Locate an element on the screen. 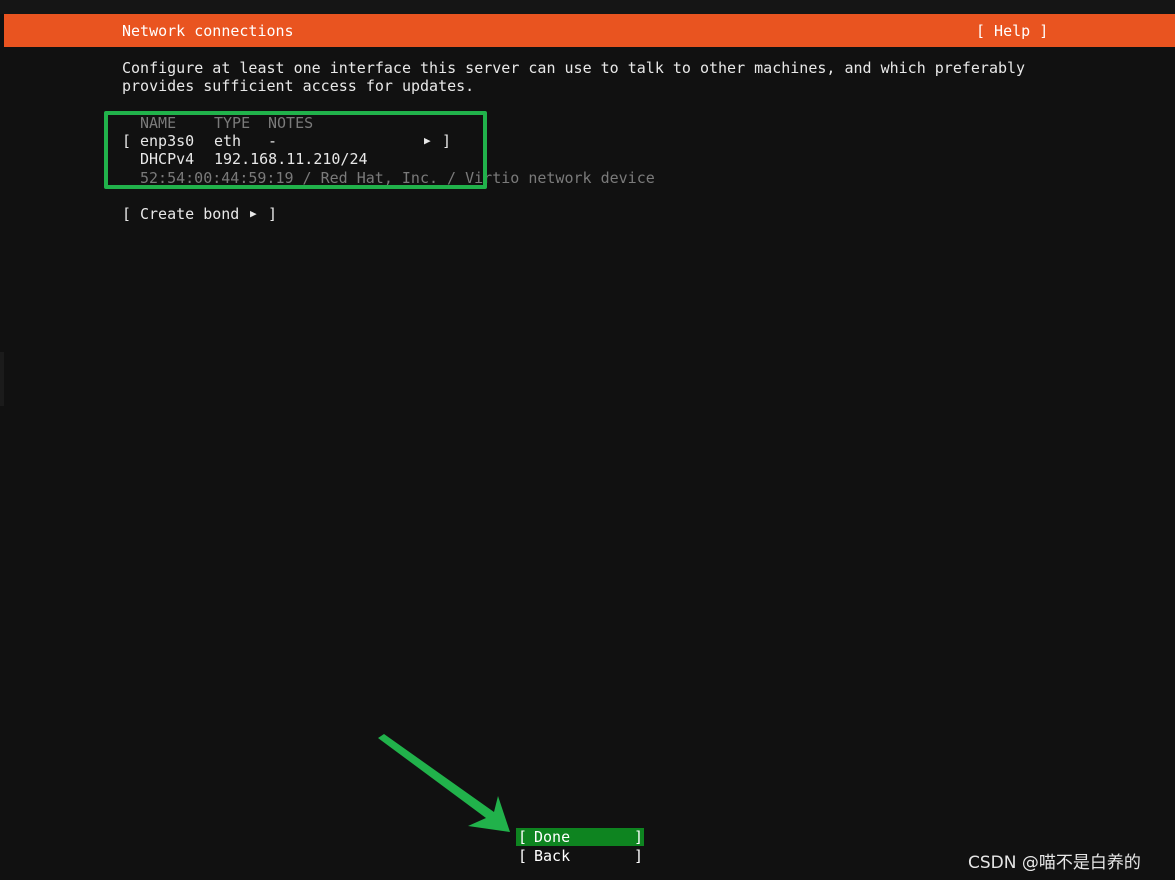 The height and width of the screenshot is (880, 1175). back-button: [ Back ] is located at coordinates (580, 856).